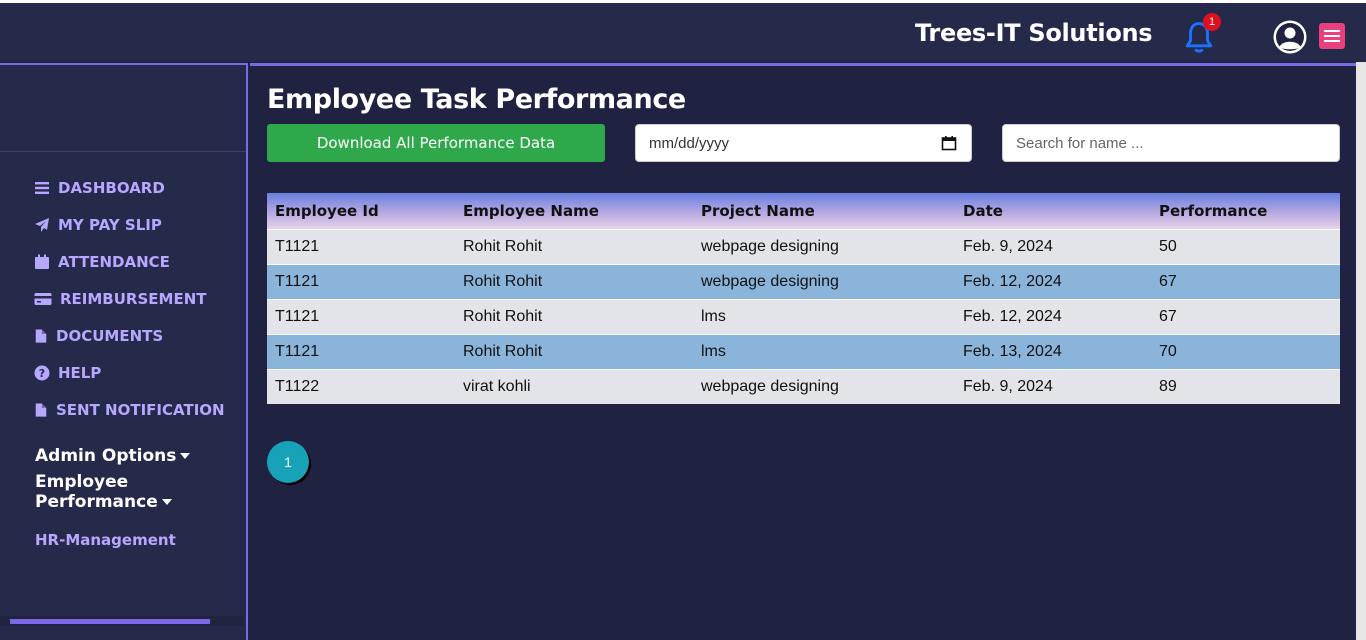 The width and height of the screenshot is (1366, 640). What do you see at coordinates (114, 262) in the screenshot?
I see `sidebar-item-label: ATTENDANCE` at bounding box center [114, 262].